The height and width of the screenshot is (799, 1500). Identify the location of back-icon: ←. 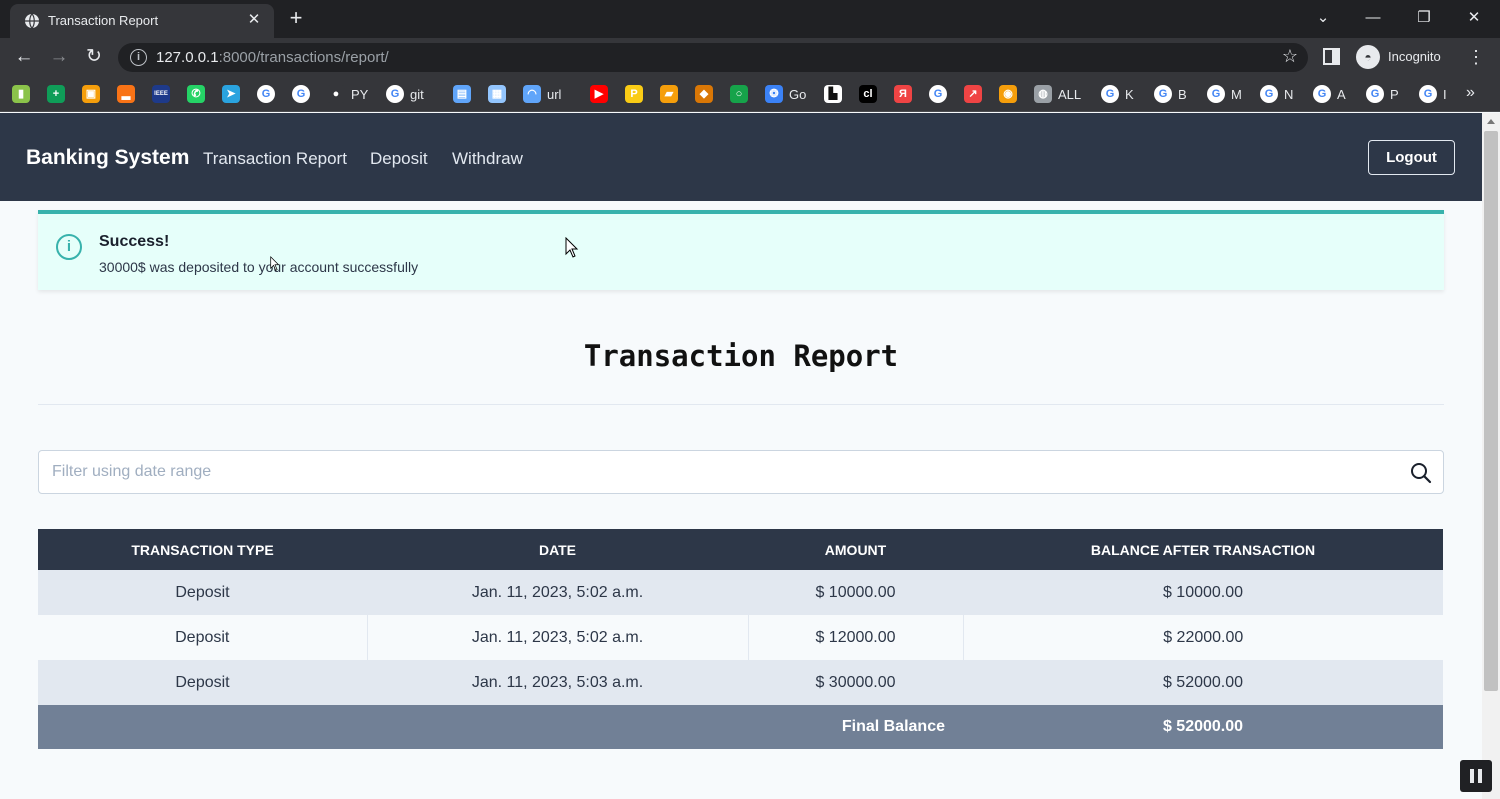
(24, 57).